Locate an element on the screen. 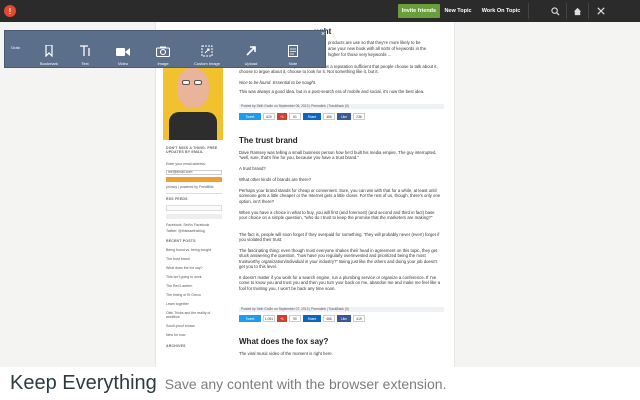 The height and width of the screenshot is (400, 640). invite-friends-button: Invite friends is located at coordinates (419, 11).